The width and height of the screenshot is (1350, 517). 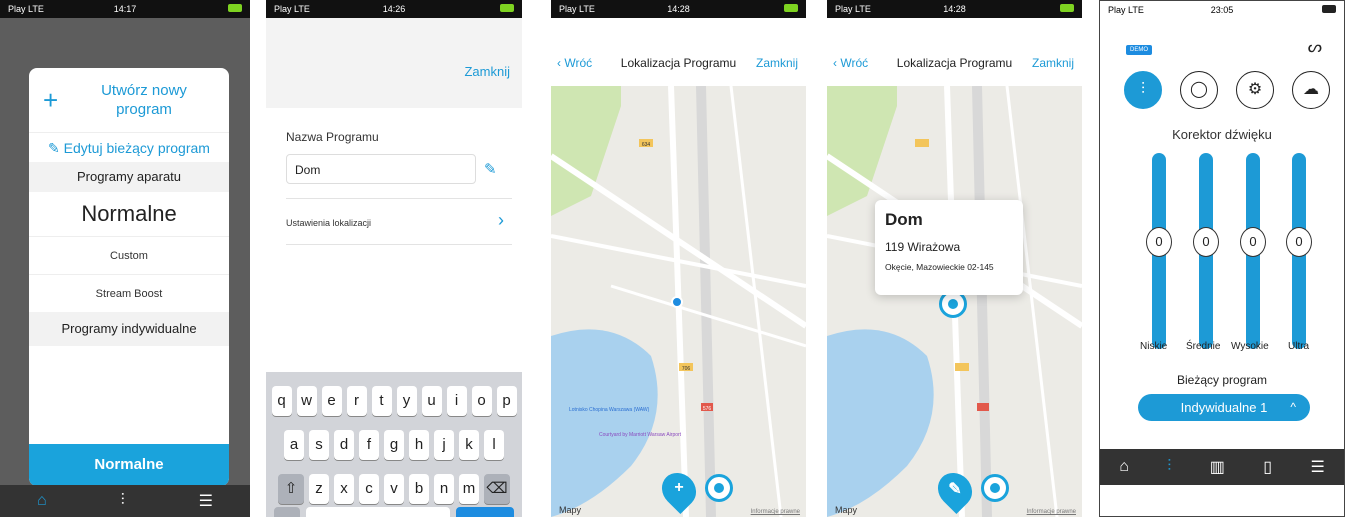 I want to click on program-name-input: Dom, so click(x=381, y=169).